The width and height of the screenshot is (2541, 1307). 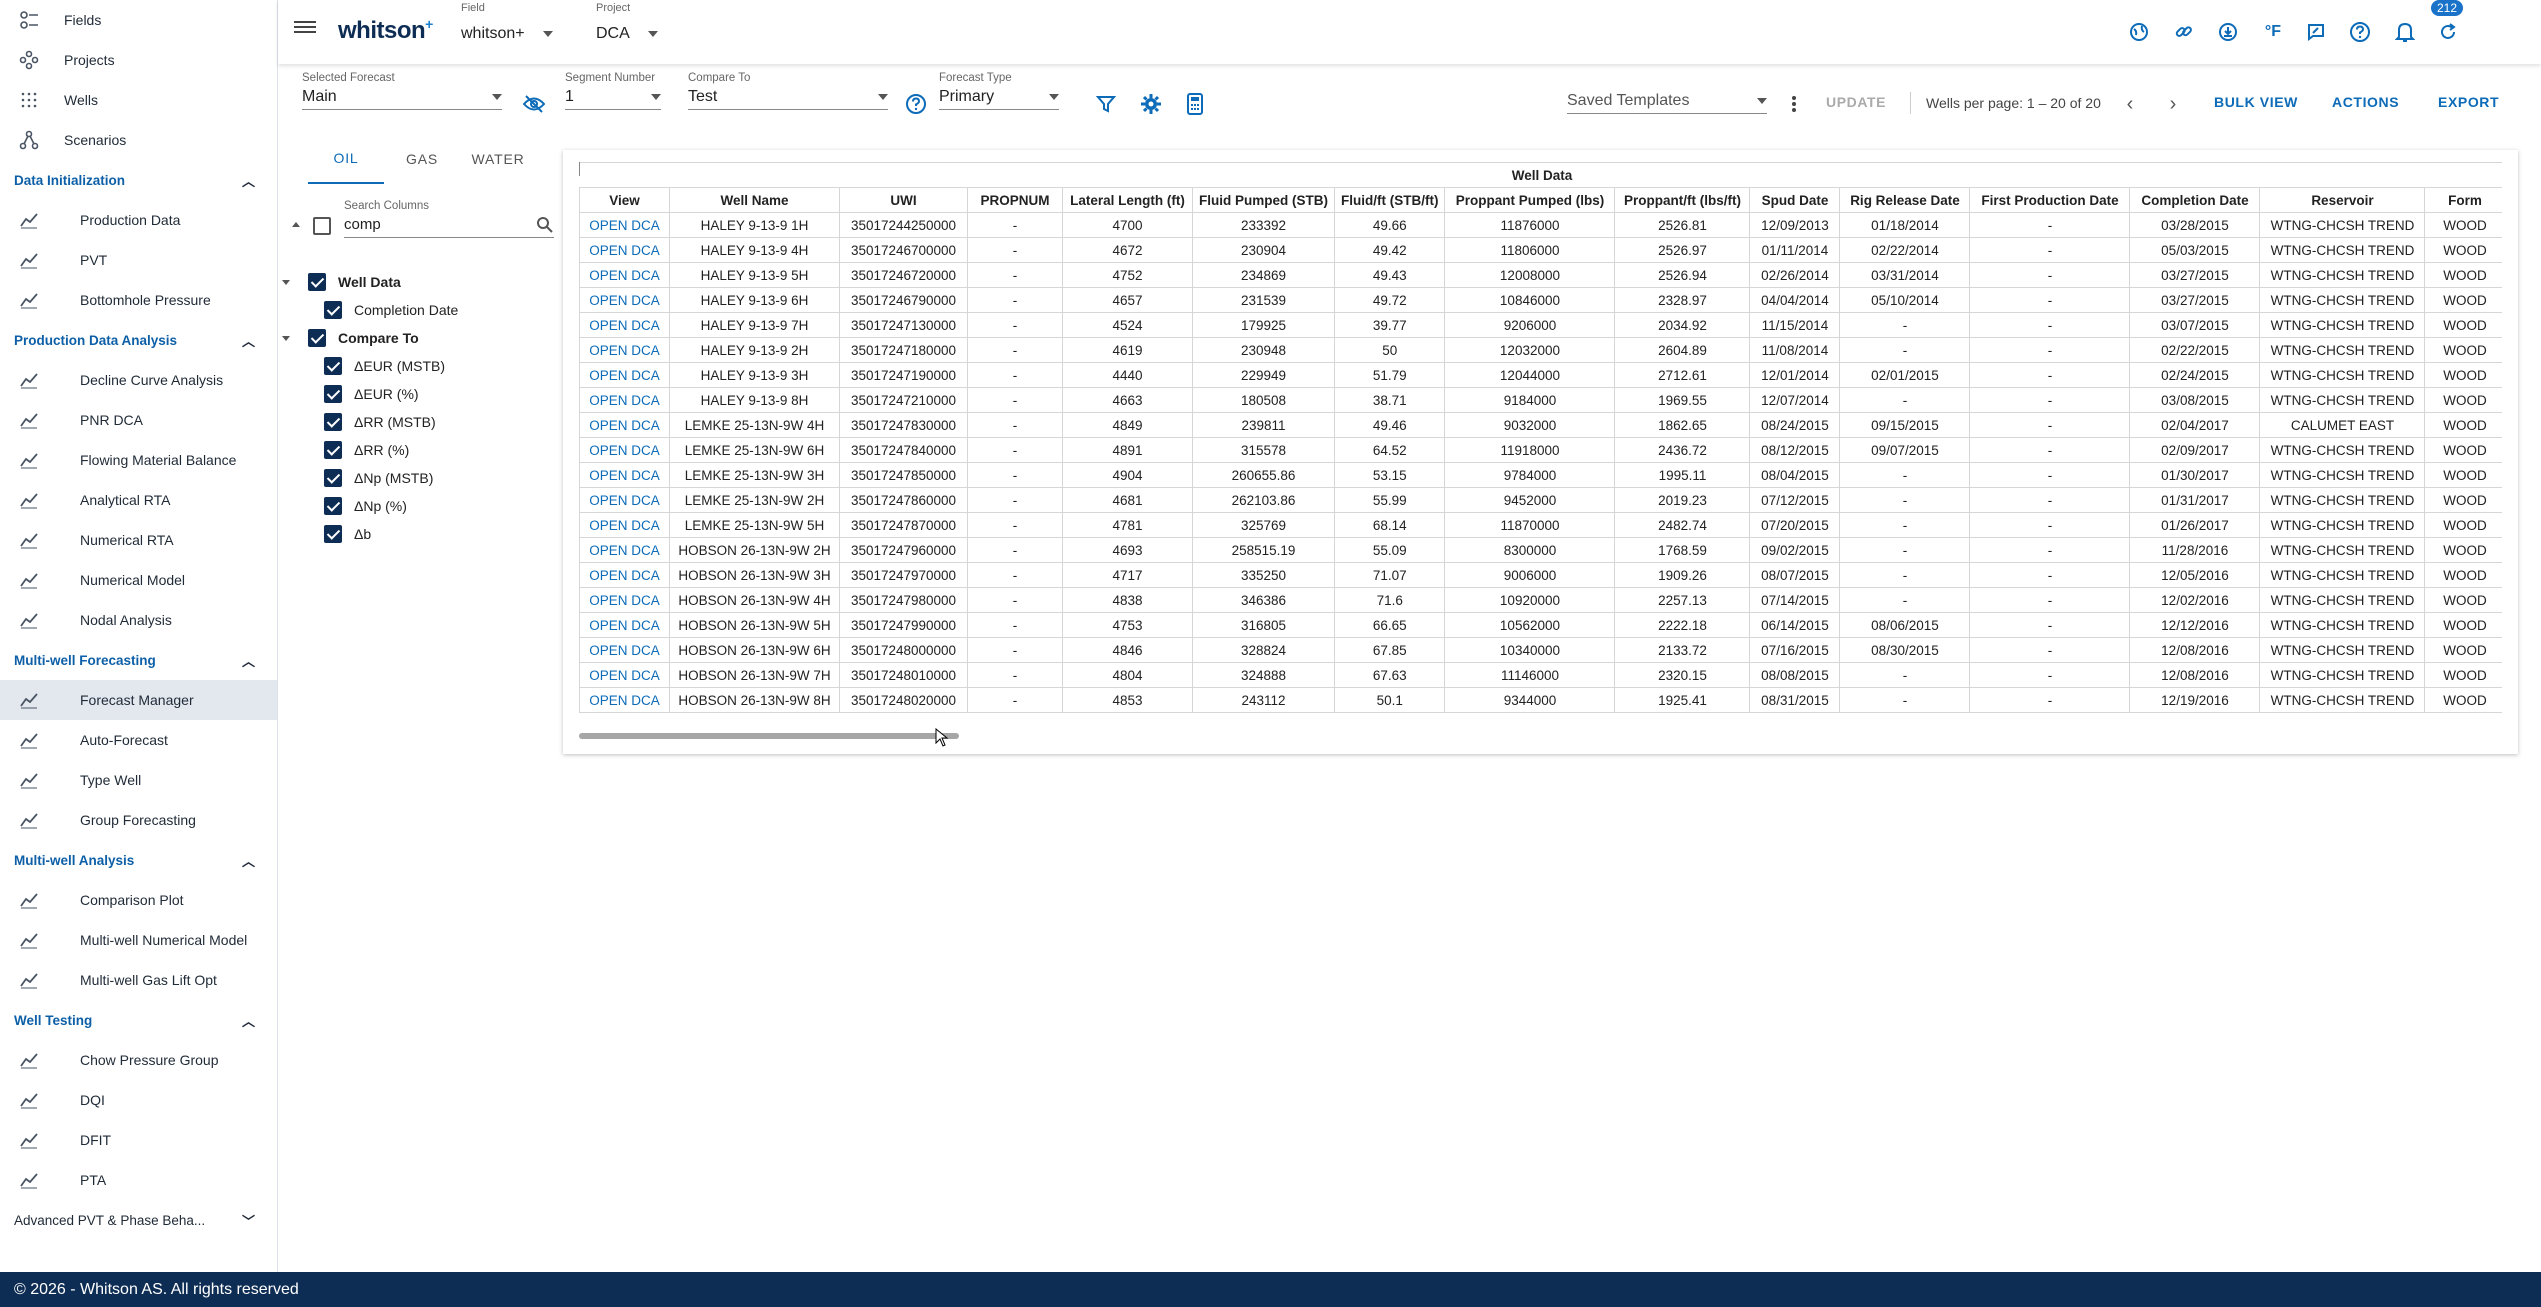 I want to click on sidebar-item-pvt: PVT, so click(x=138, y=260).